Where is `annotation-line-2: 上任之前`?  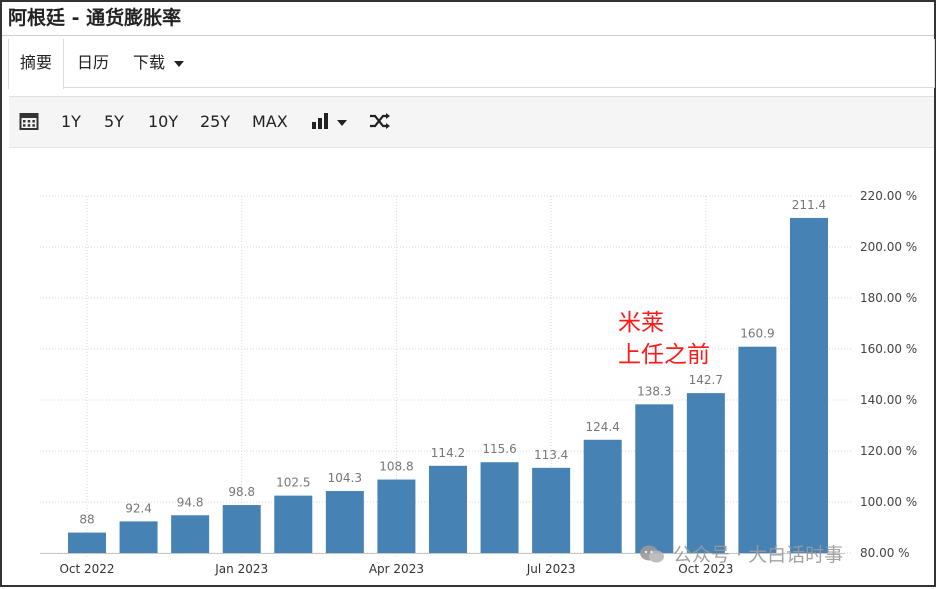
annotation-line-2: 上任之前 is located at coordinates (664, 355).